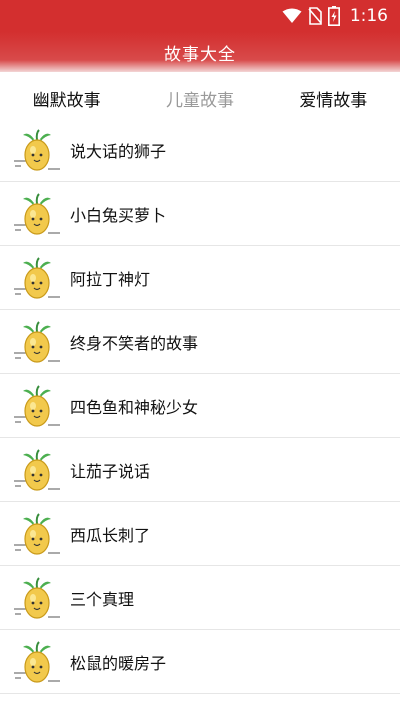  Describe the element at coordinates (118, 215) in the screenshot. I see `story-title: 小白兔买萝卜` at that location.